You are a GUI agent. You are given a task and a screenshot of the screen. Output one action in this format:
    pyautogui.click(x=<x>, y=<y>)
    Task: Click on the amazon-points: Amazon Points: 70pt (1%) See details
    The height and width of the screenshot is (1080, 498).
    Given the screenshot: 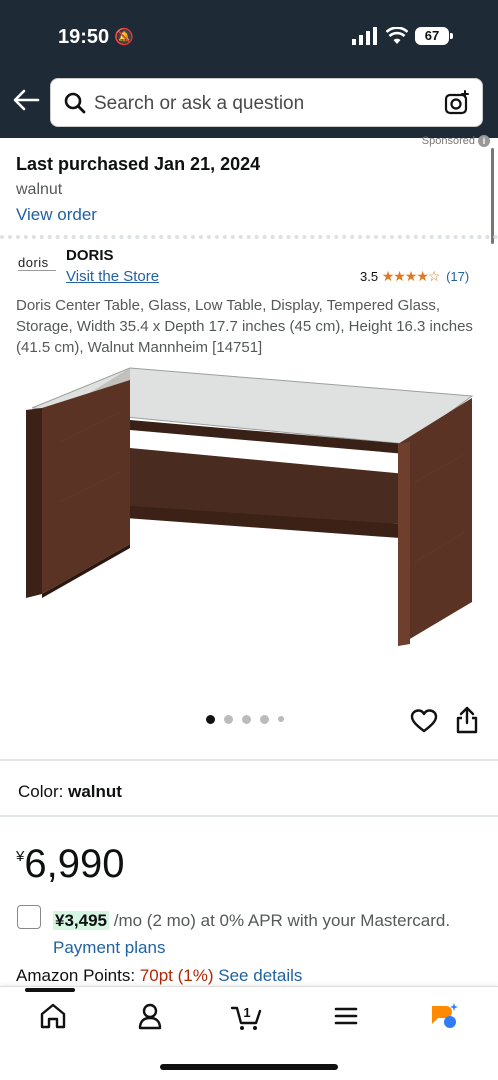 What is the action you would take?
    pyautogui.click(x=159, y=976)
    